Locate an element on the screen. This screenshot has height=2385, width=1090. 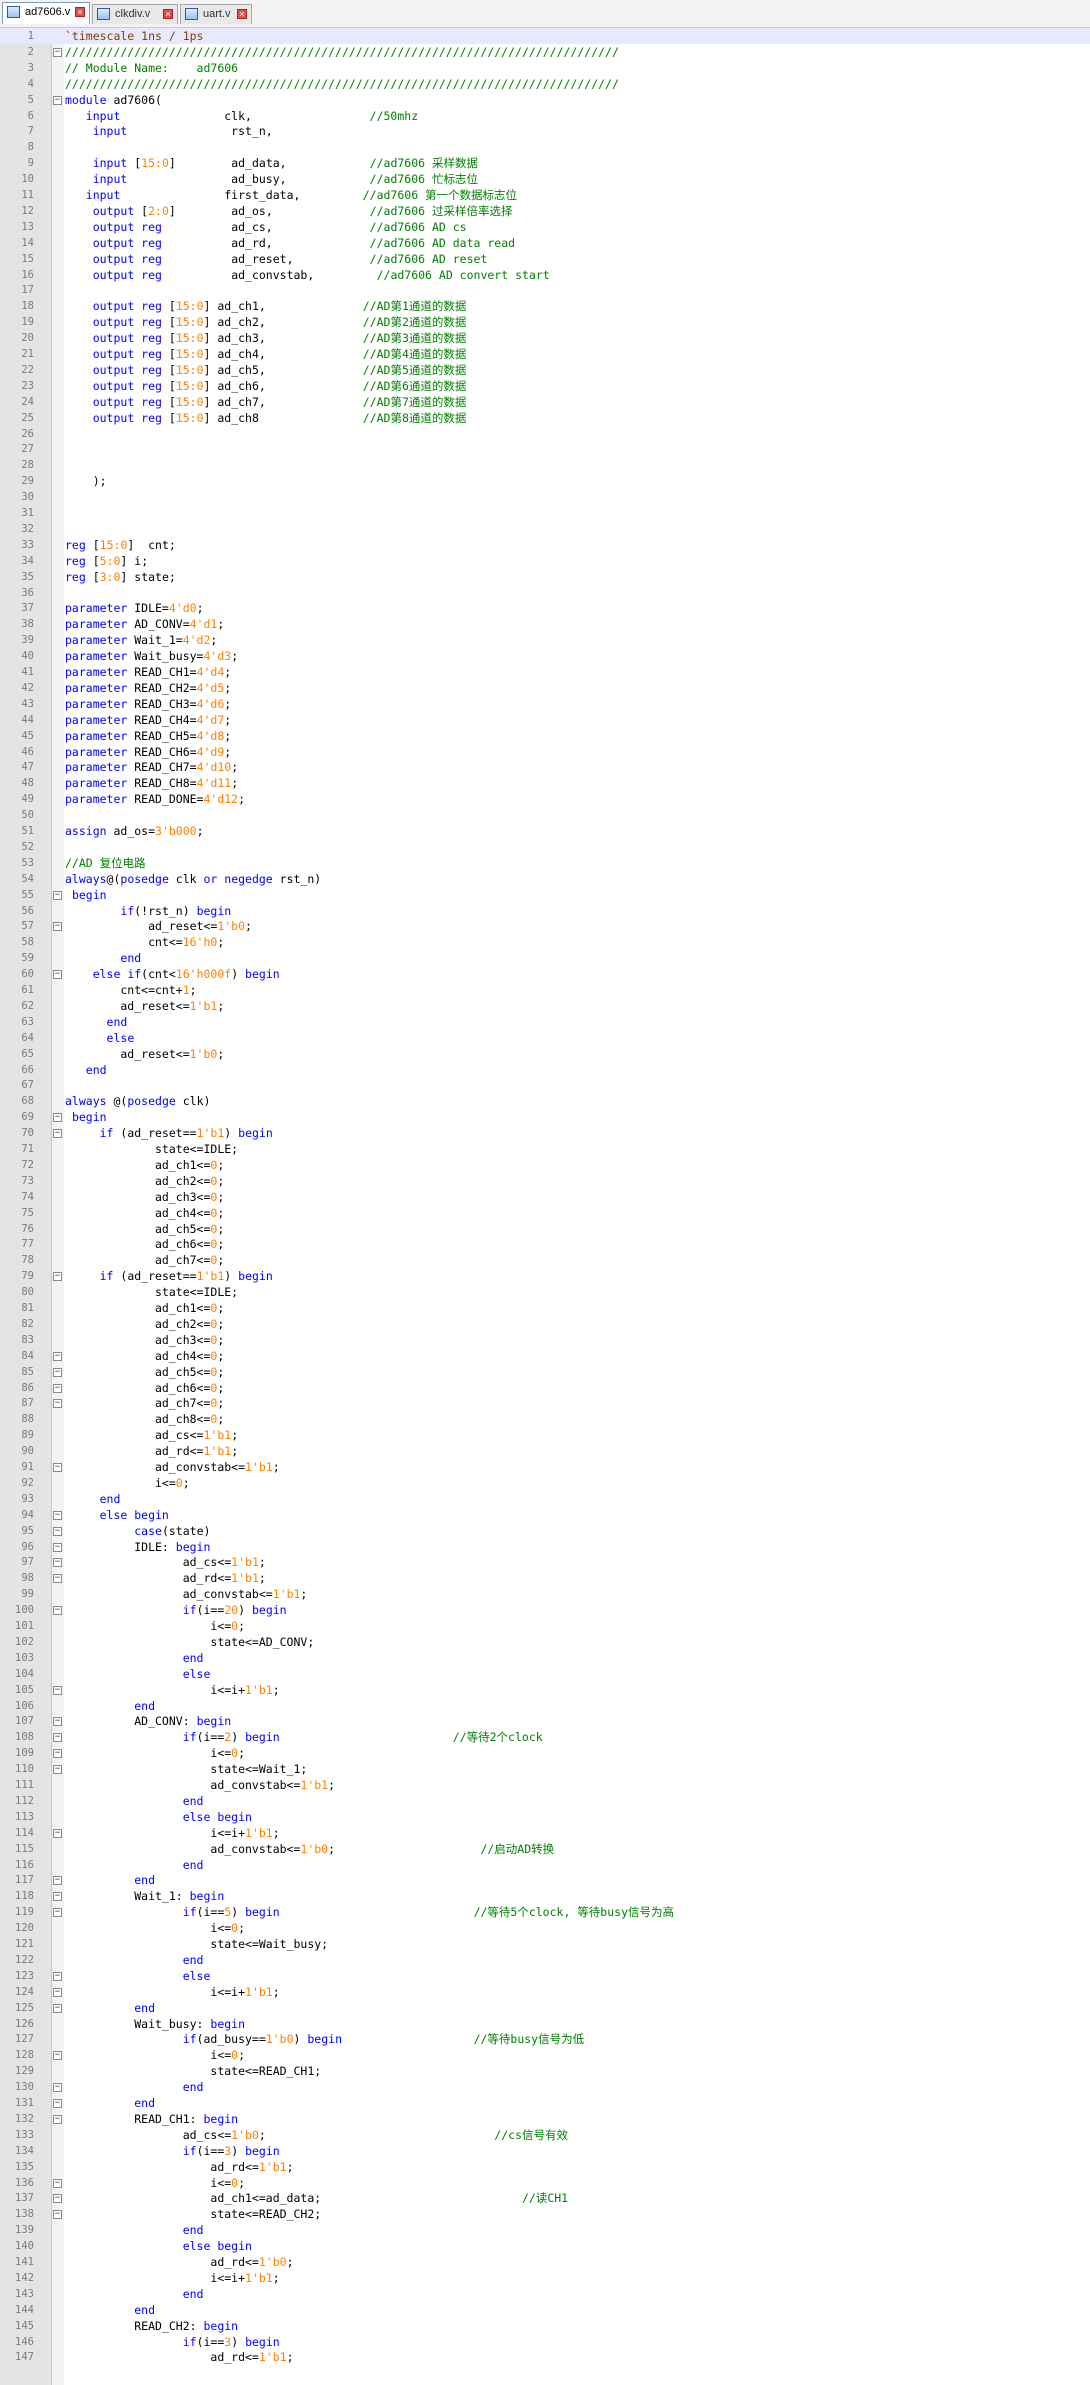
code-line: 72 ad_ch1<=0; is located at coordinates (545, 1165).